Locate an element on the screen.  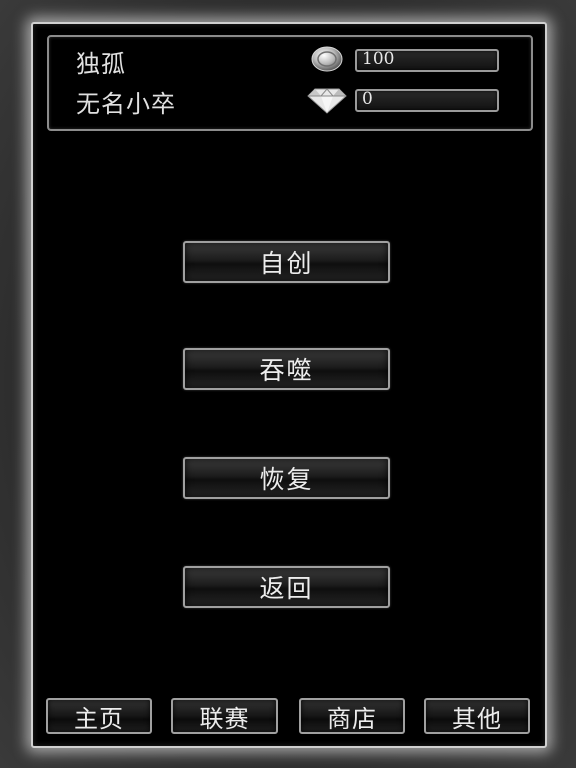
create-button: 自创 is located at coordinates (286, 262).